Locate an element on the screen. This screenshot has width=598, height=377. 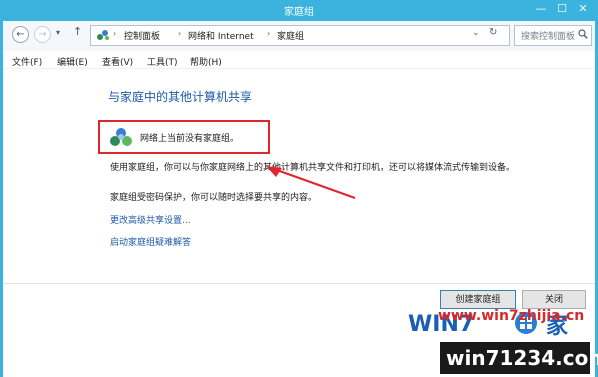
menu-bar is located at coordinates (299, 60).